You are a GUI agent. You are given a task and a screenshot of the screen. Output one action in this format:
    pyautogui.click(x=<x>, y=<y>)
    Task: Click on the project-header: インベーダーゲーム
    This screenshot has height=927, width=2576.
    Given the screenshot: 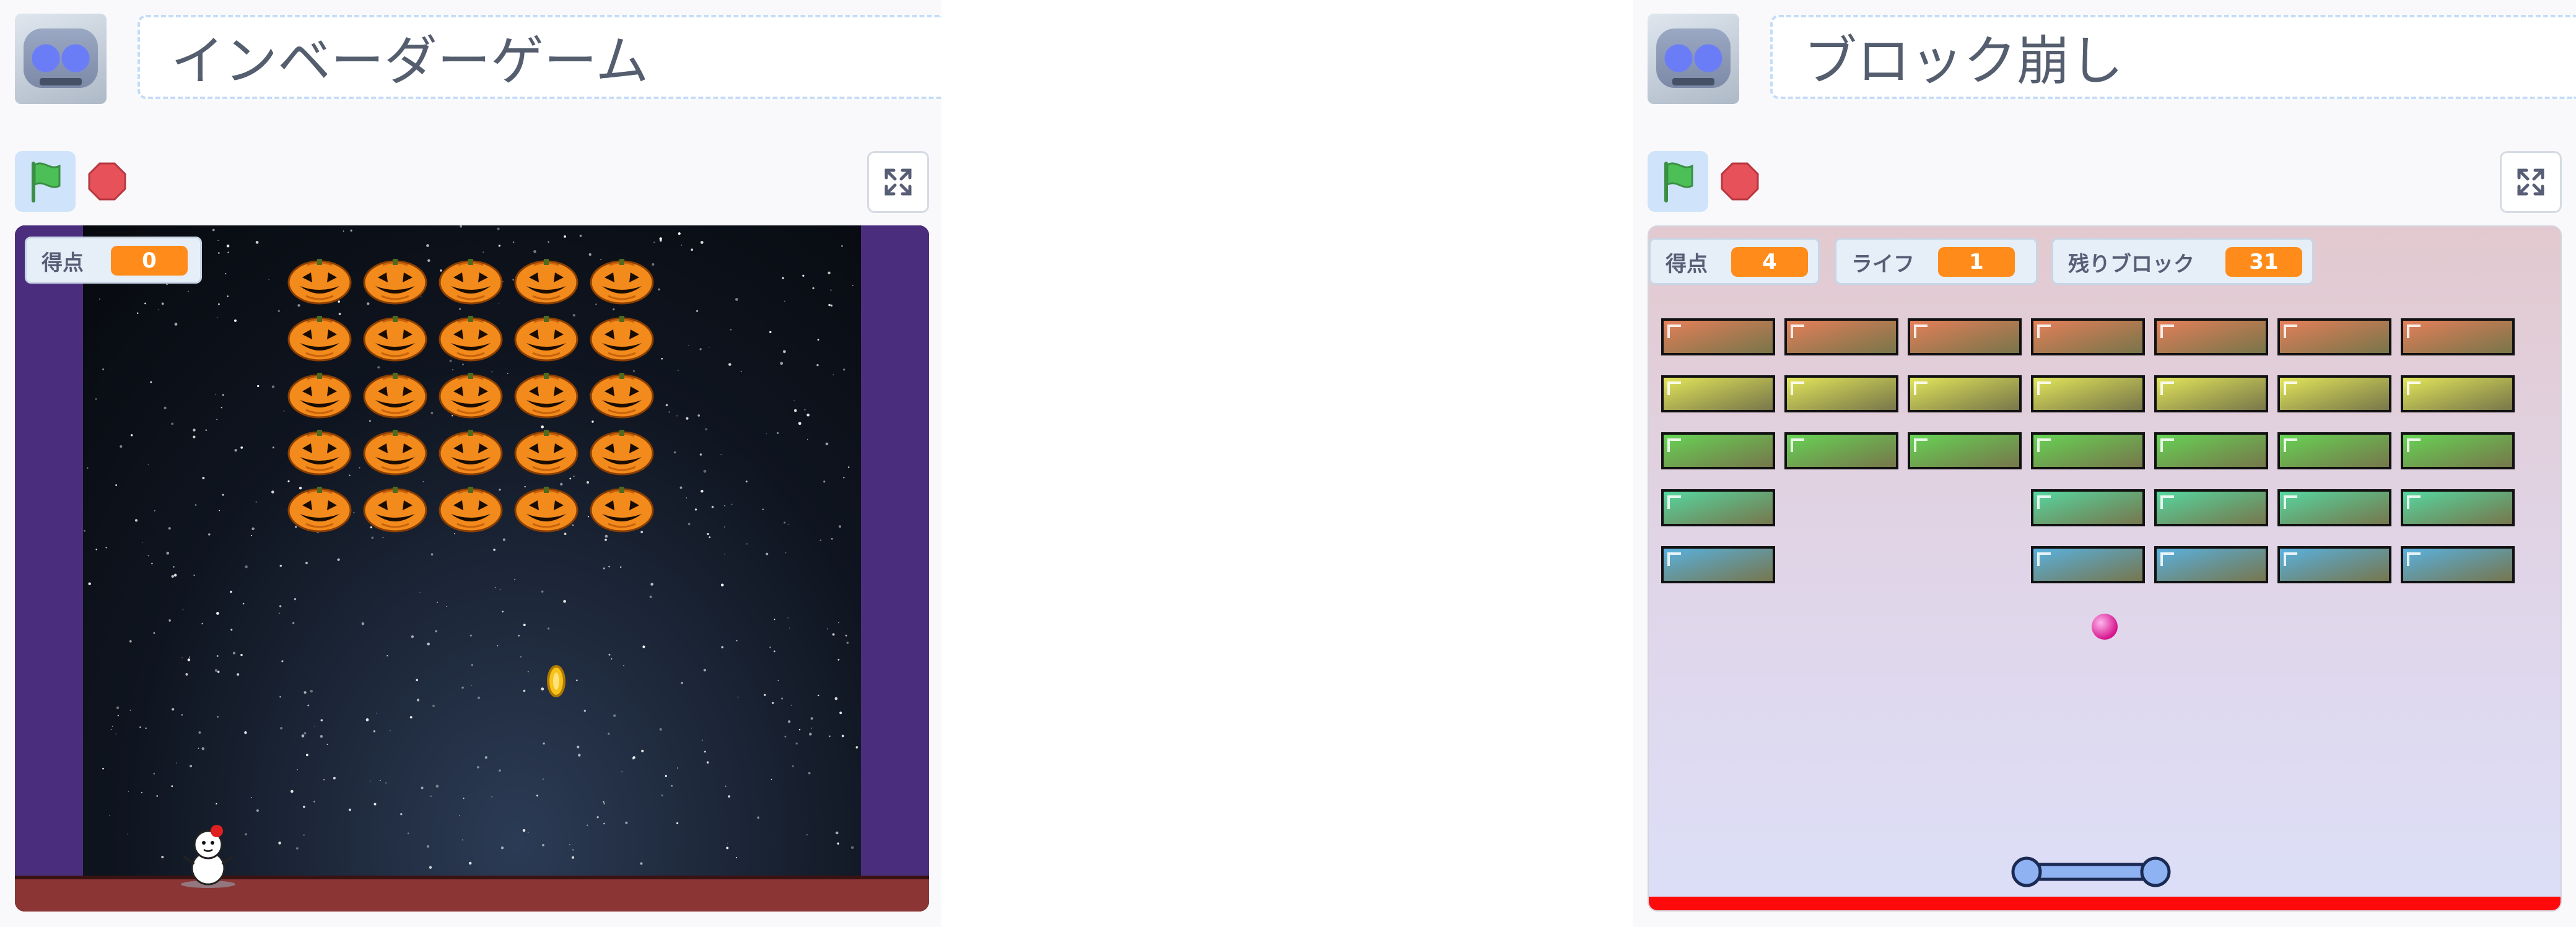 What is the action you would take?
    pyautogui.click(x=478, y=57)
    